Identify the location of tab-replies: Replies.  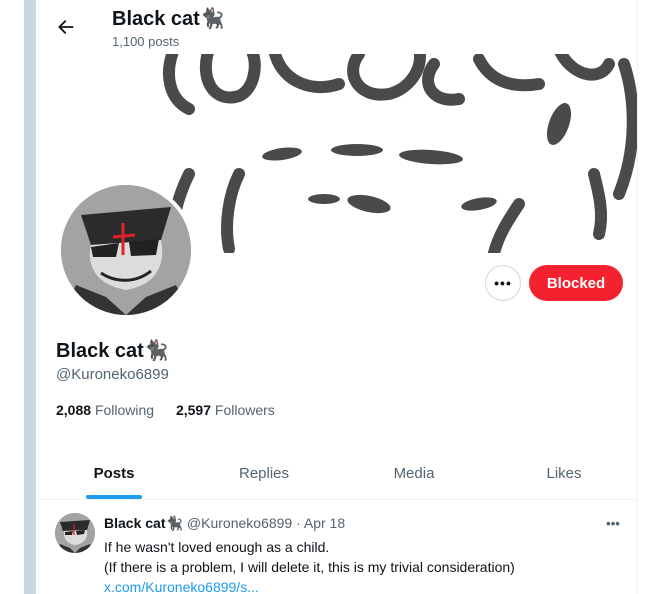
(264, 473).